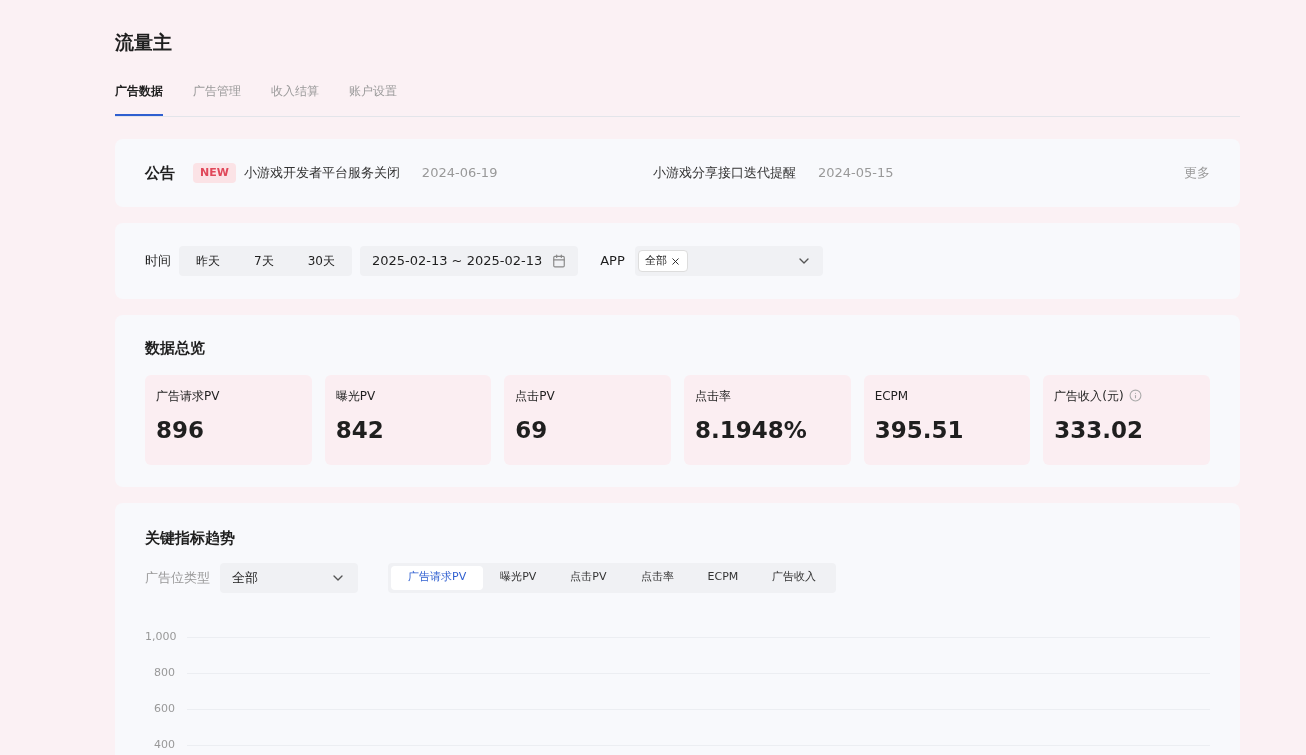 This screenshot has height=755, width=1306. Describe the element at coordinates (723, 577) in the screenshot. I see `metric-tab: ECPM` at that location.